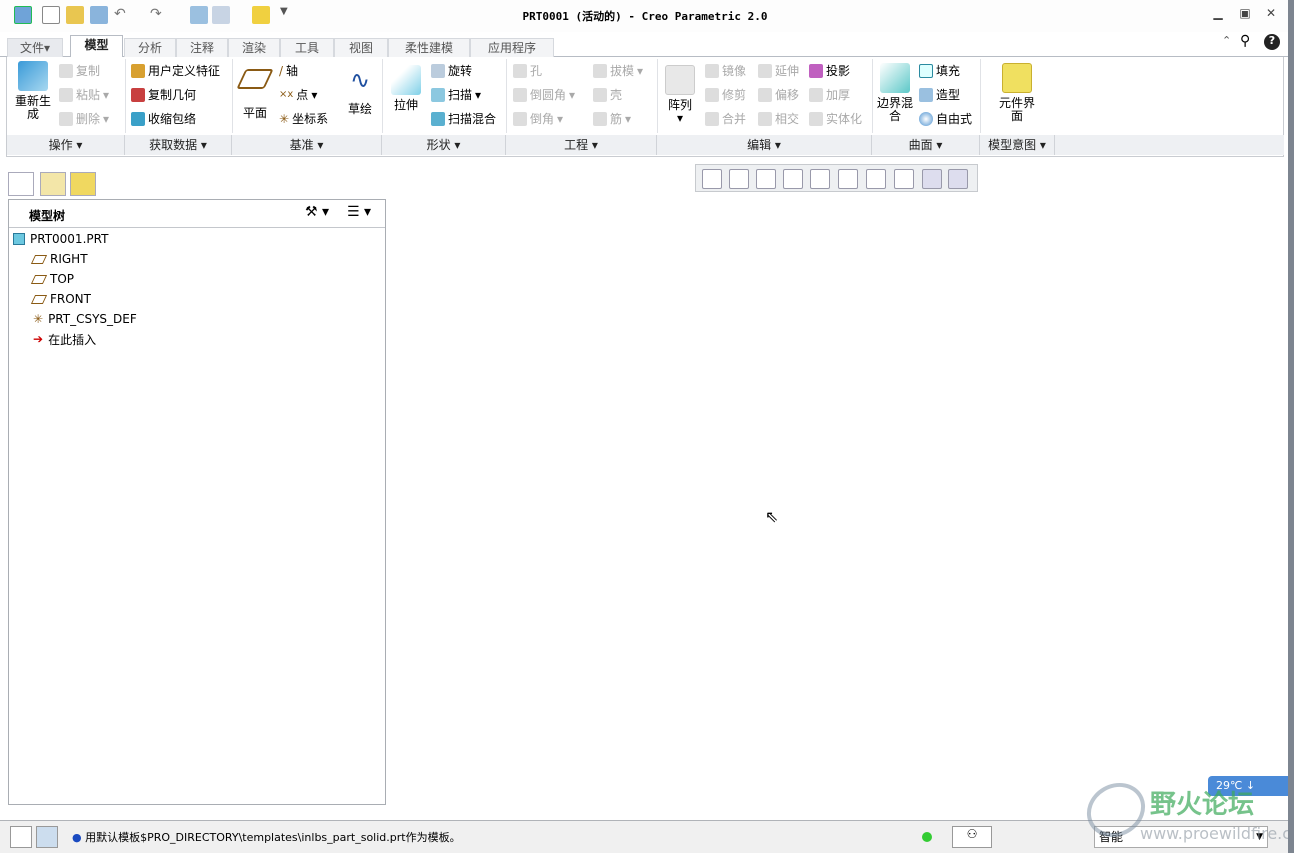  What do you see at coordinates (52, 279) in the screenshot?
I see `tree-item-top: TOP` at bounding box center [52, 279].